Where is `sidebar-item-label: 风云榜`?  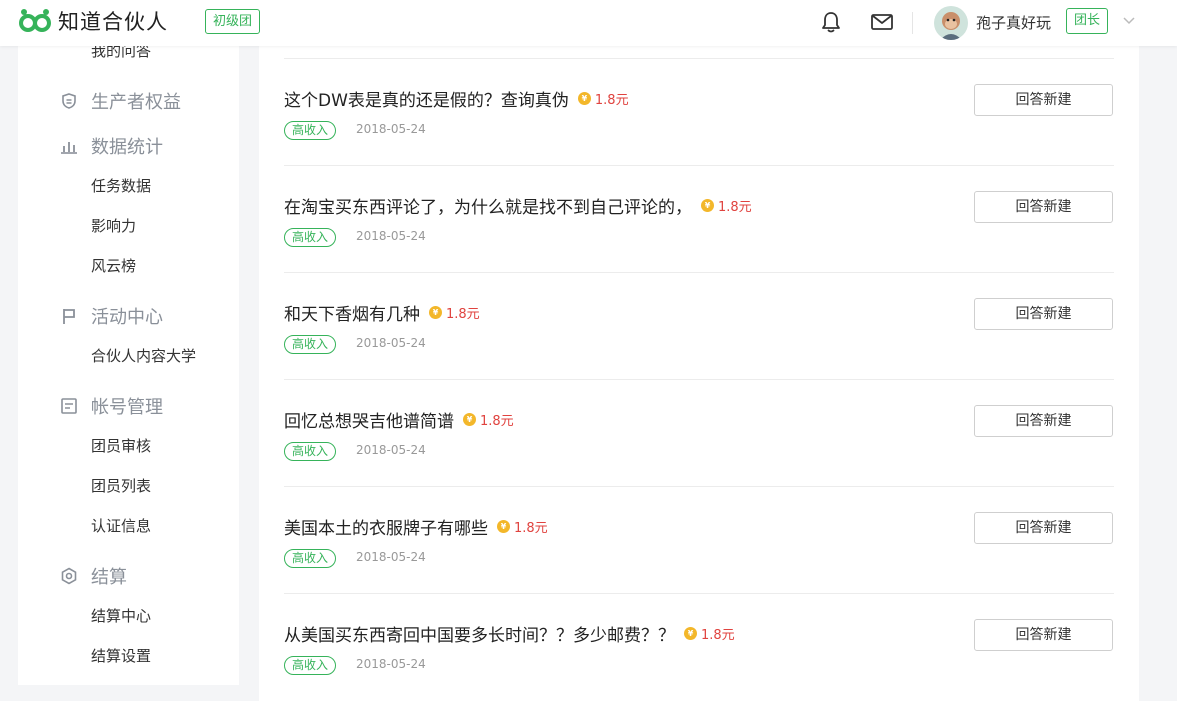 sidebar-item-label: 风云榜 is located at coordinates (114, 266).